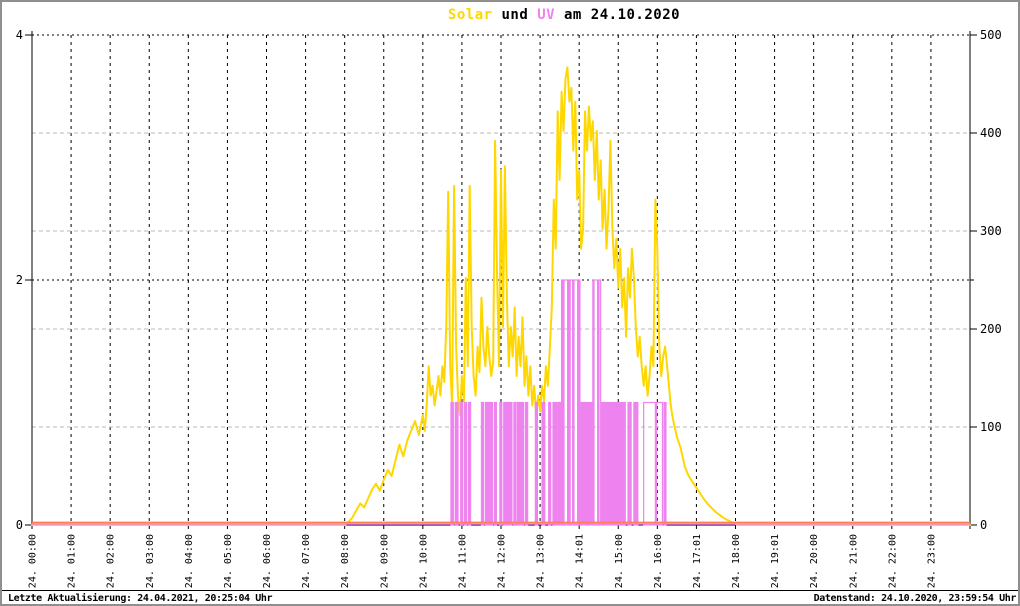  Describe the element at coordinates (267, 561) in the screenshot. I see `x-tick-label: 24. 06:00` at that location.